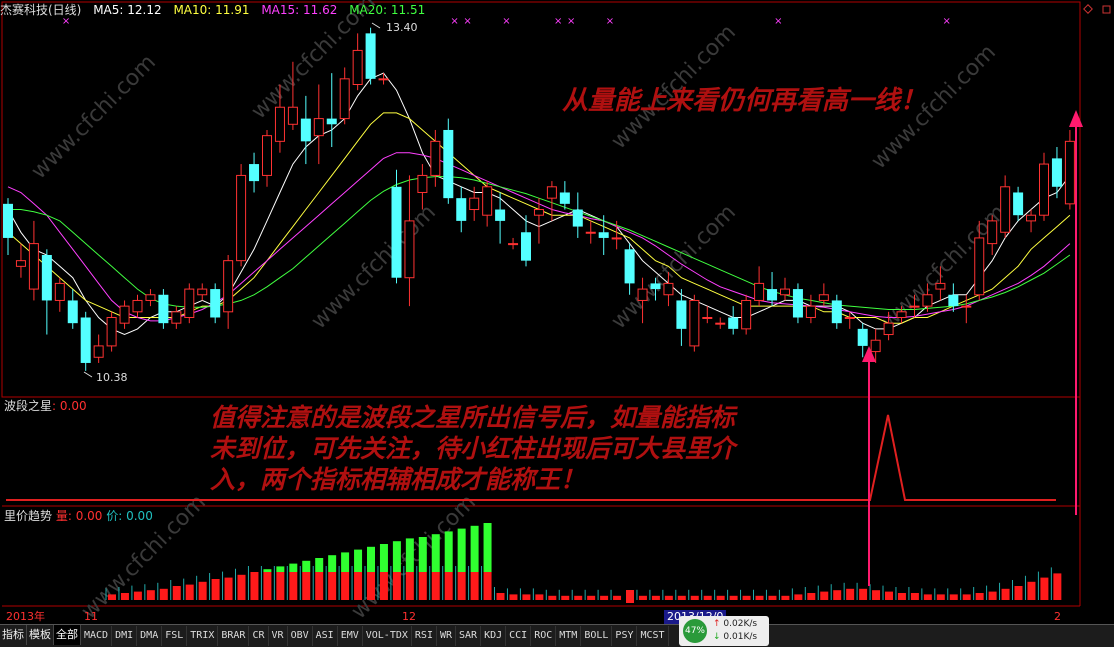 This screenshot has height=647, width=1114. I want to click on indicator-button-sar: SAR, so click(469, 636).